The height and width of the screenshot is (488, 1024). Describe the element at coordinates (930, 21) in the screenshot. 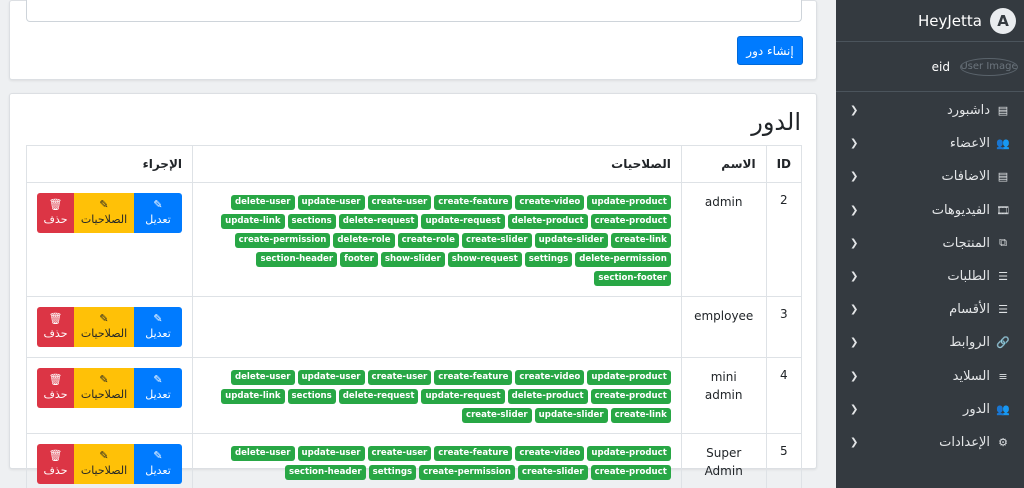

I see `brand-link: A HeyJetta` at that location.